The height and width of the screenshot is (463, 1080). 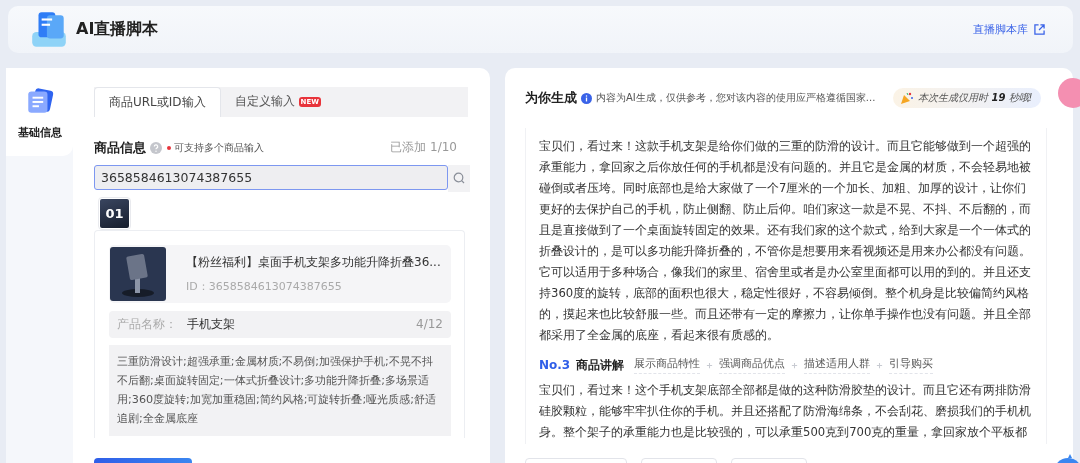 What do you see at coordinates (837, 365) in the screenshot?
I see `step-tag: 描述适用人群` at bounding box center [837, 365].